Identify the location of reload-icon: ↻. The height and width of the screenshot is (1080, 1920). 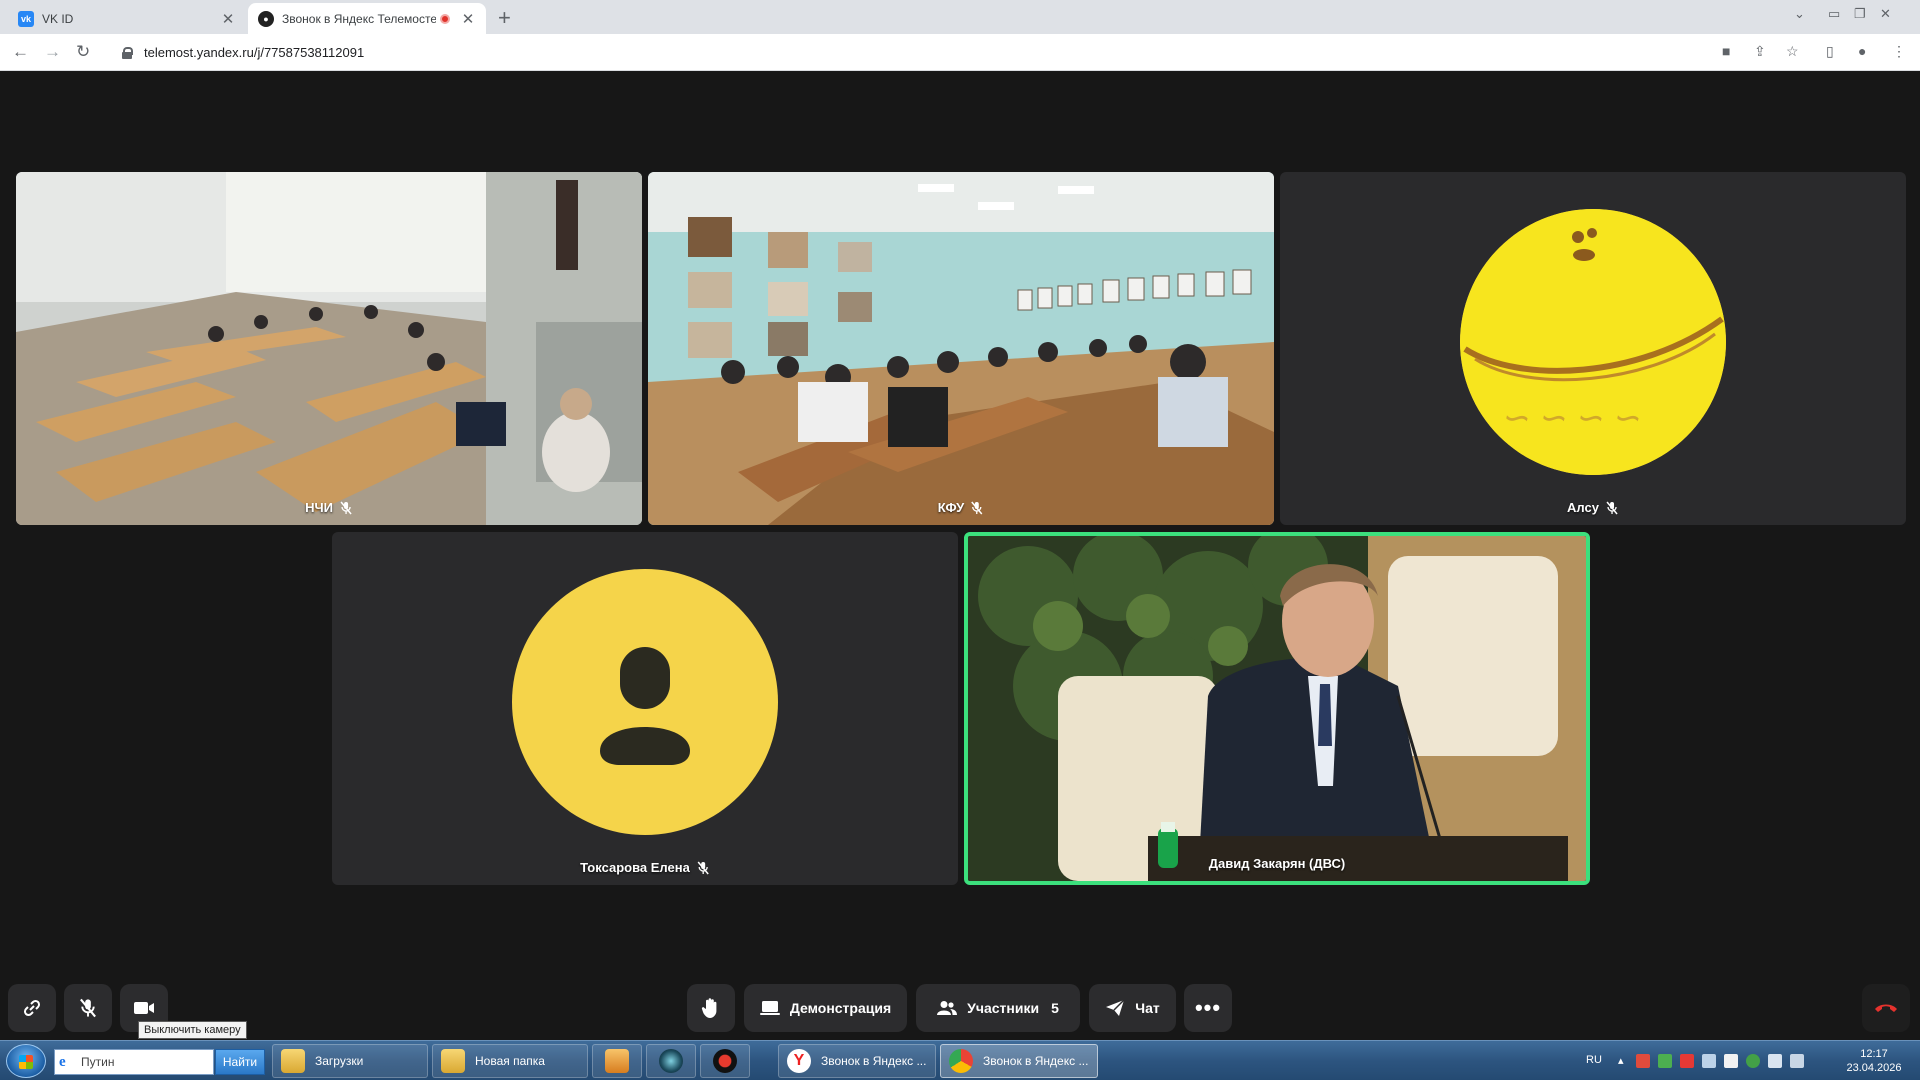
(83, 52).